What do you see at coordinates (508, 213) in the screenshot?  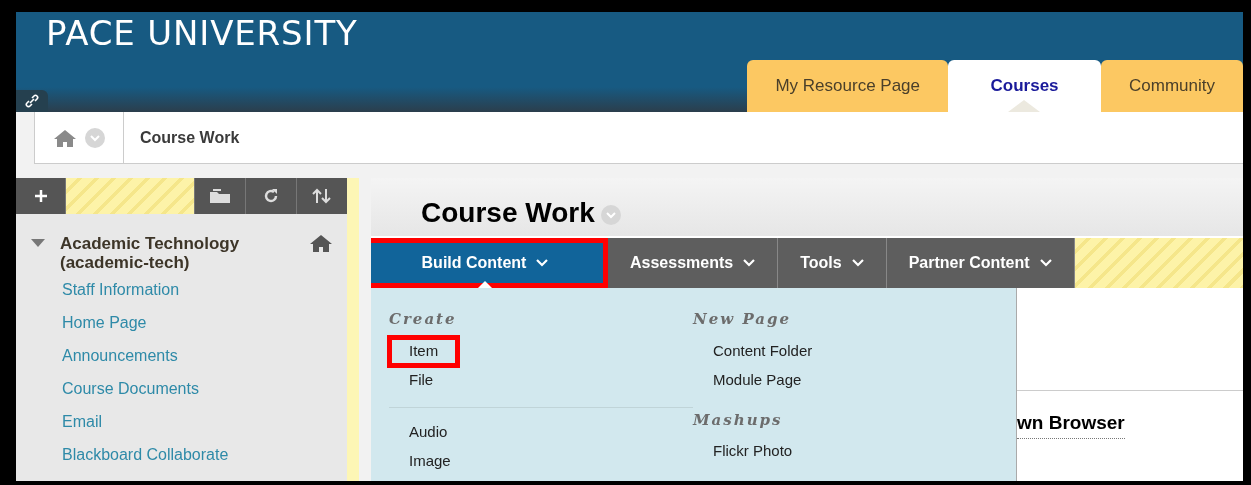 I see `page-title: Course Work` at bounding box center [508, 213].